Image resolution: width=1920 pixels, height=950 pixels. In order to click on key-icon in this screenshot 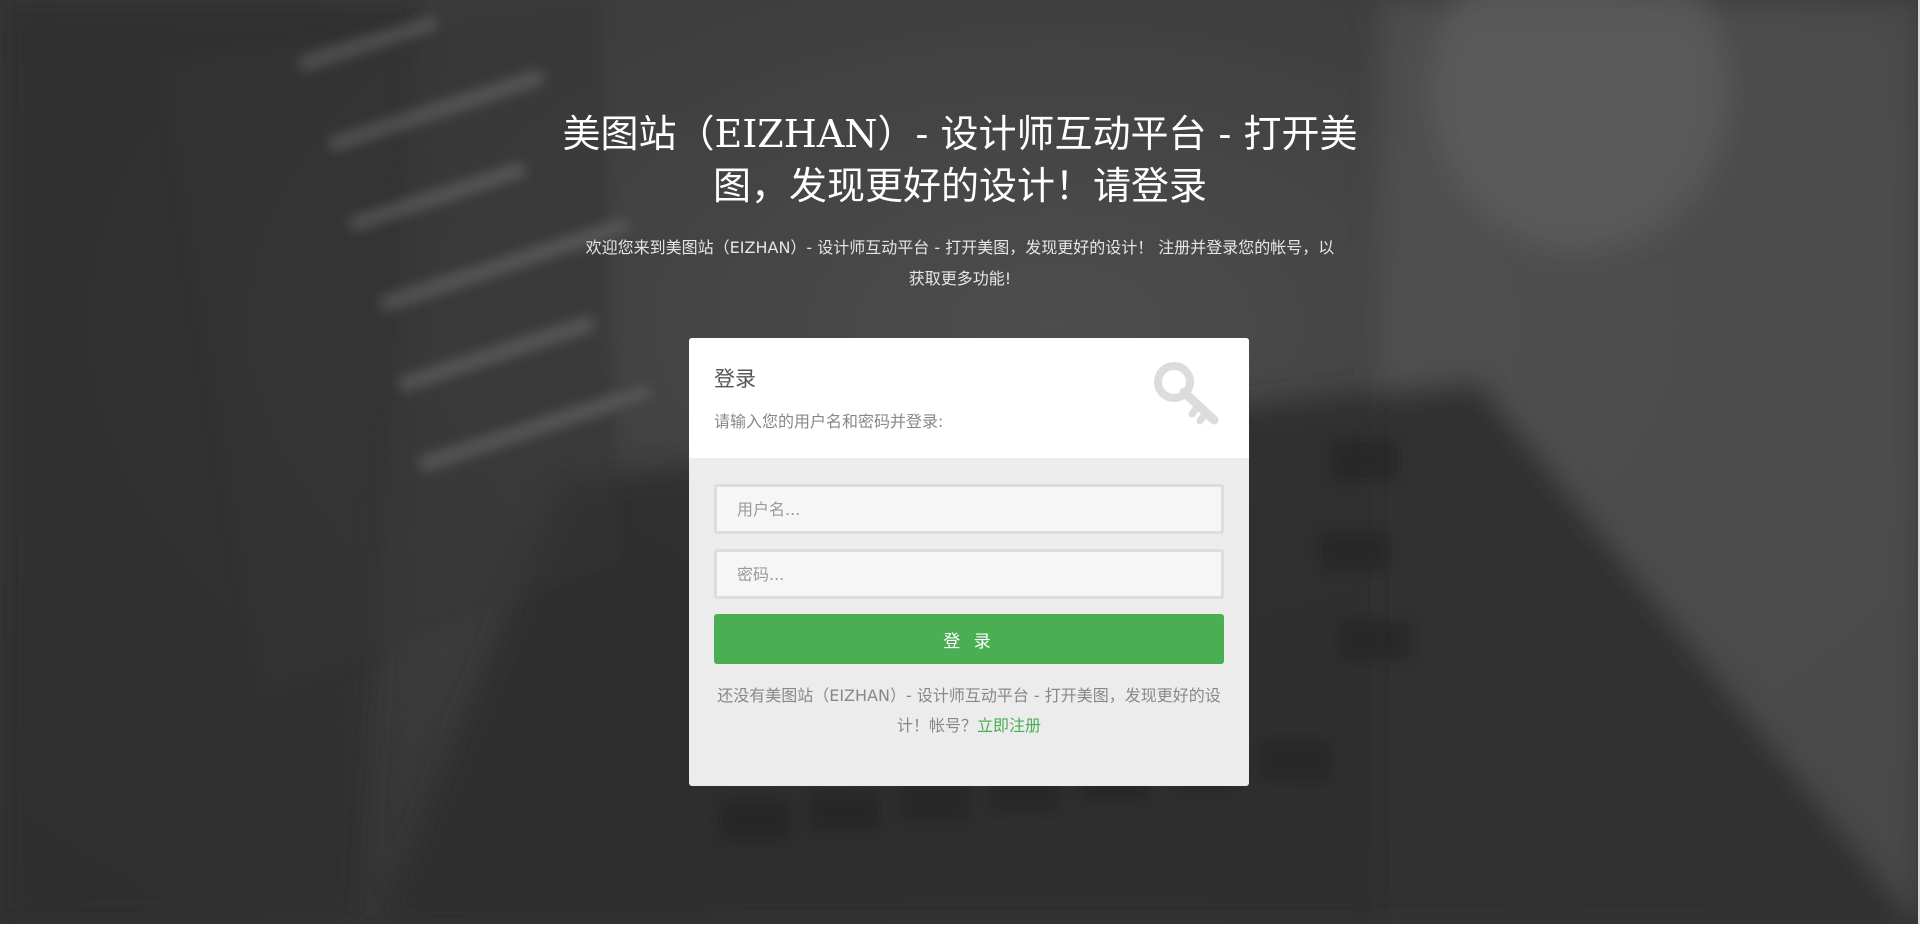, I will do `click(1186, 393)`.